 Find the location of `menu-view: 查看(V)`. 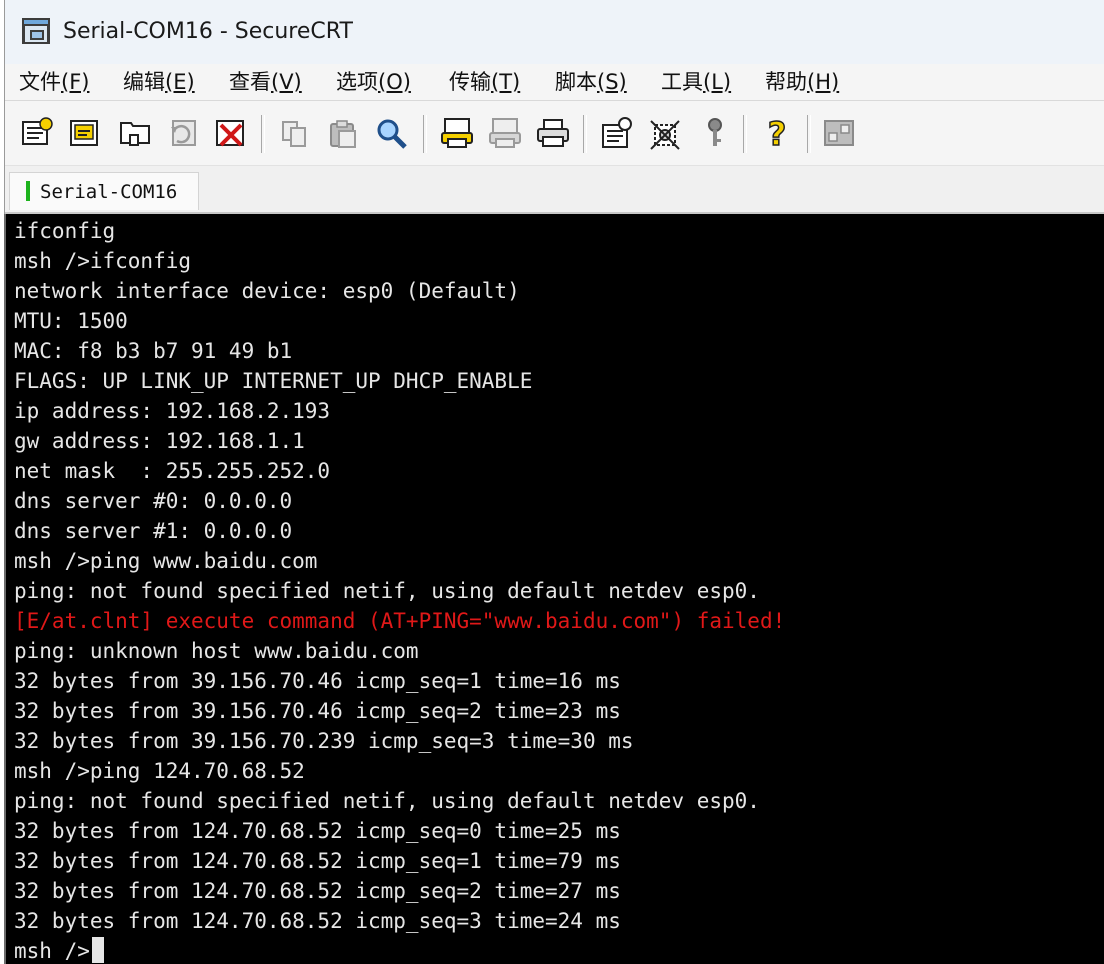

menu-view: 查看(V) is located at coordinates (265, 82).